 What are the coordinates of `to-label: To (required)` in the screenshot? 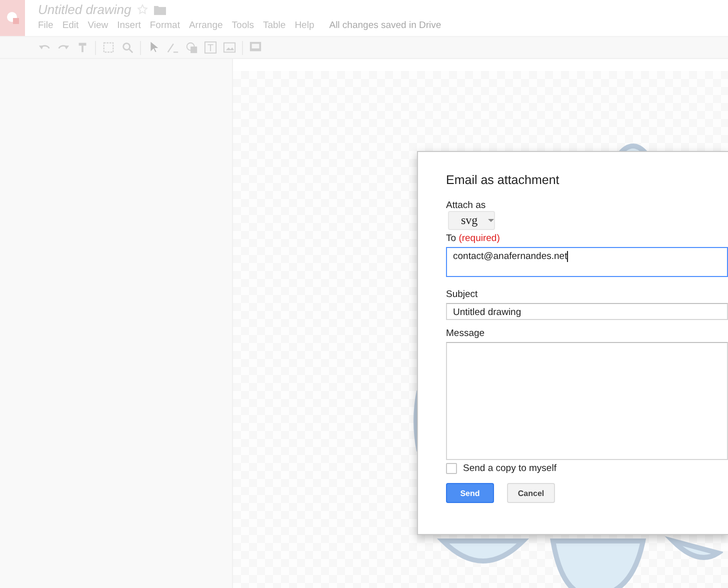 It's located at (473, 238).